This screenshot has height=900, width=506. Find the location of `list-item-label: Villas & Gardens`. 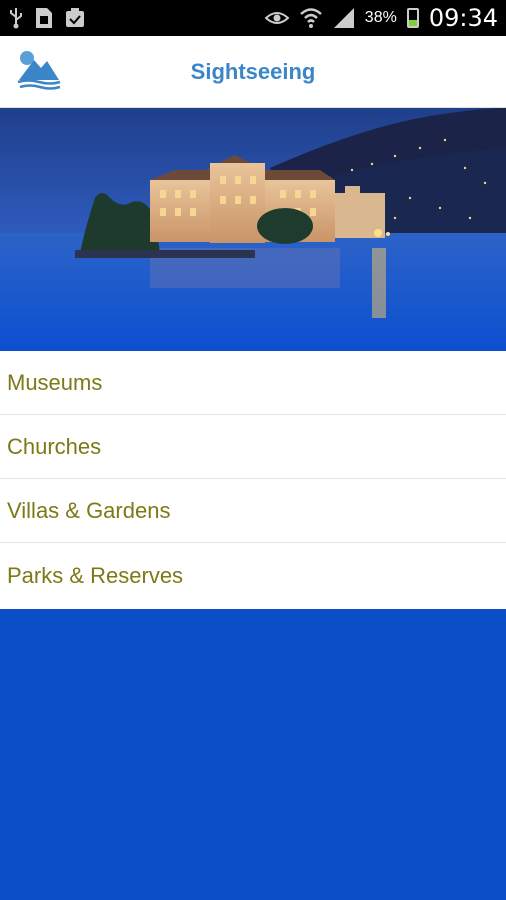

list-item-label: Villas & Gardens is located at coordinates (89, 510).